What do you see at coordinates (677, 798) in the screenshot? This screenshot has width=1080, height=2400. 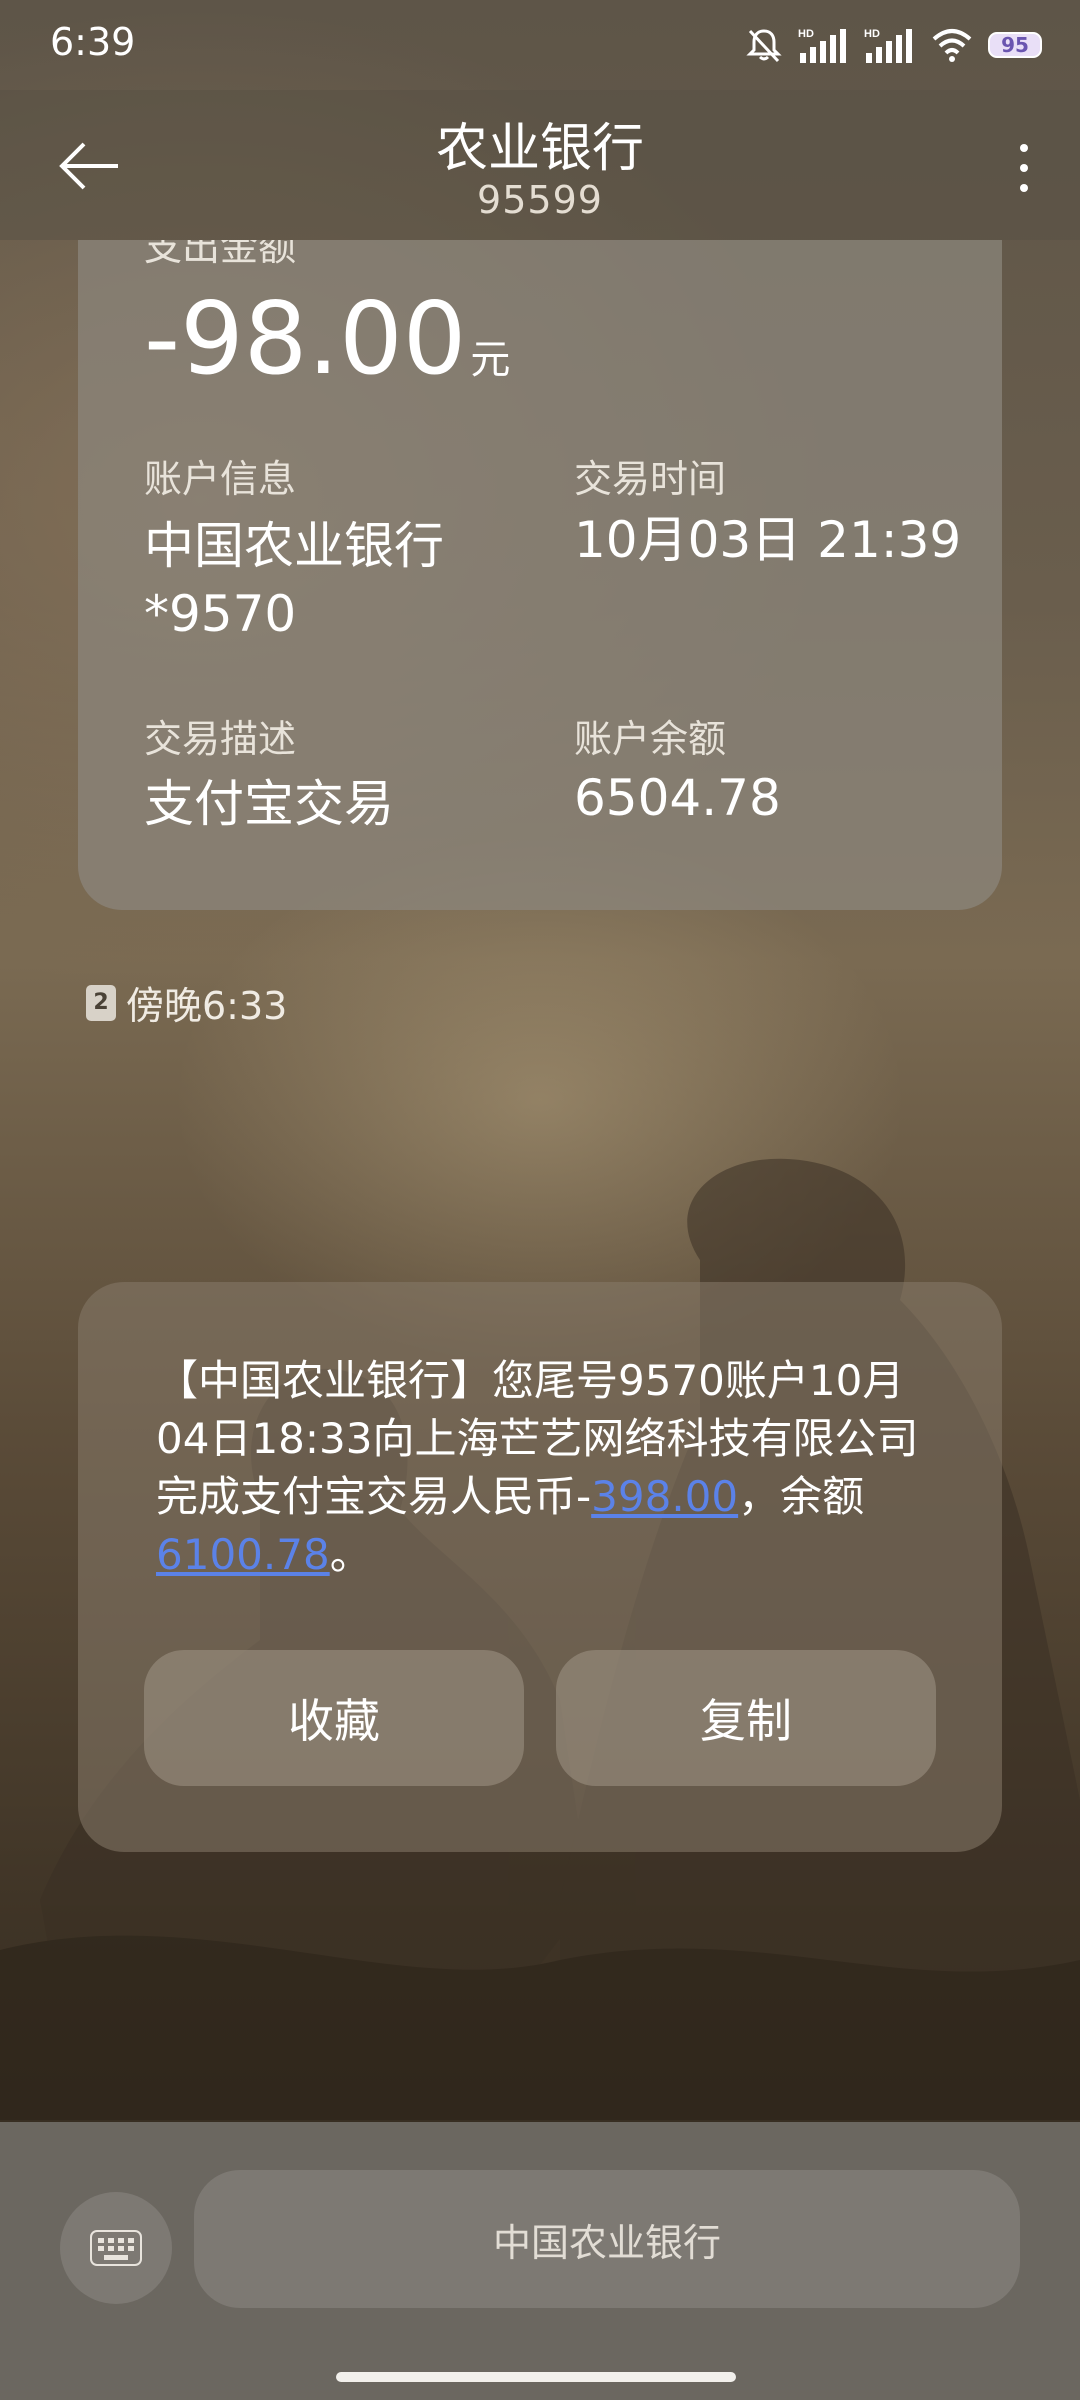 I see `balance-value: 6504.78` at bounding box center [677, 798].